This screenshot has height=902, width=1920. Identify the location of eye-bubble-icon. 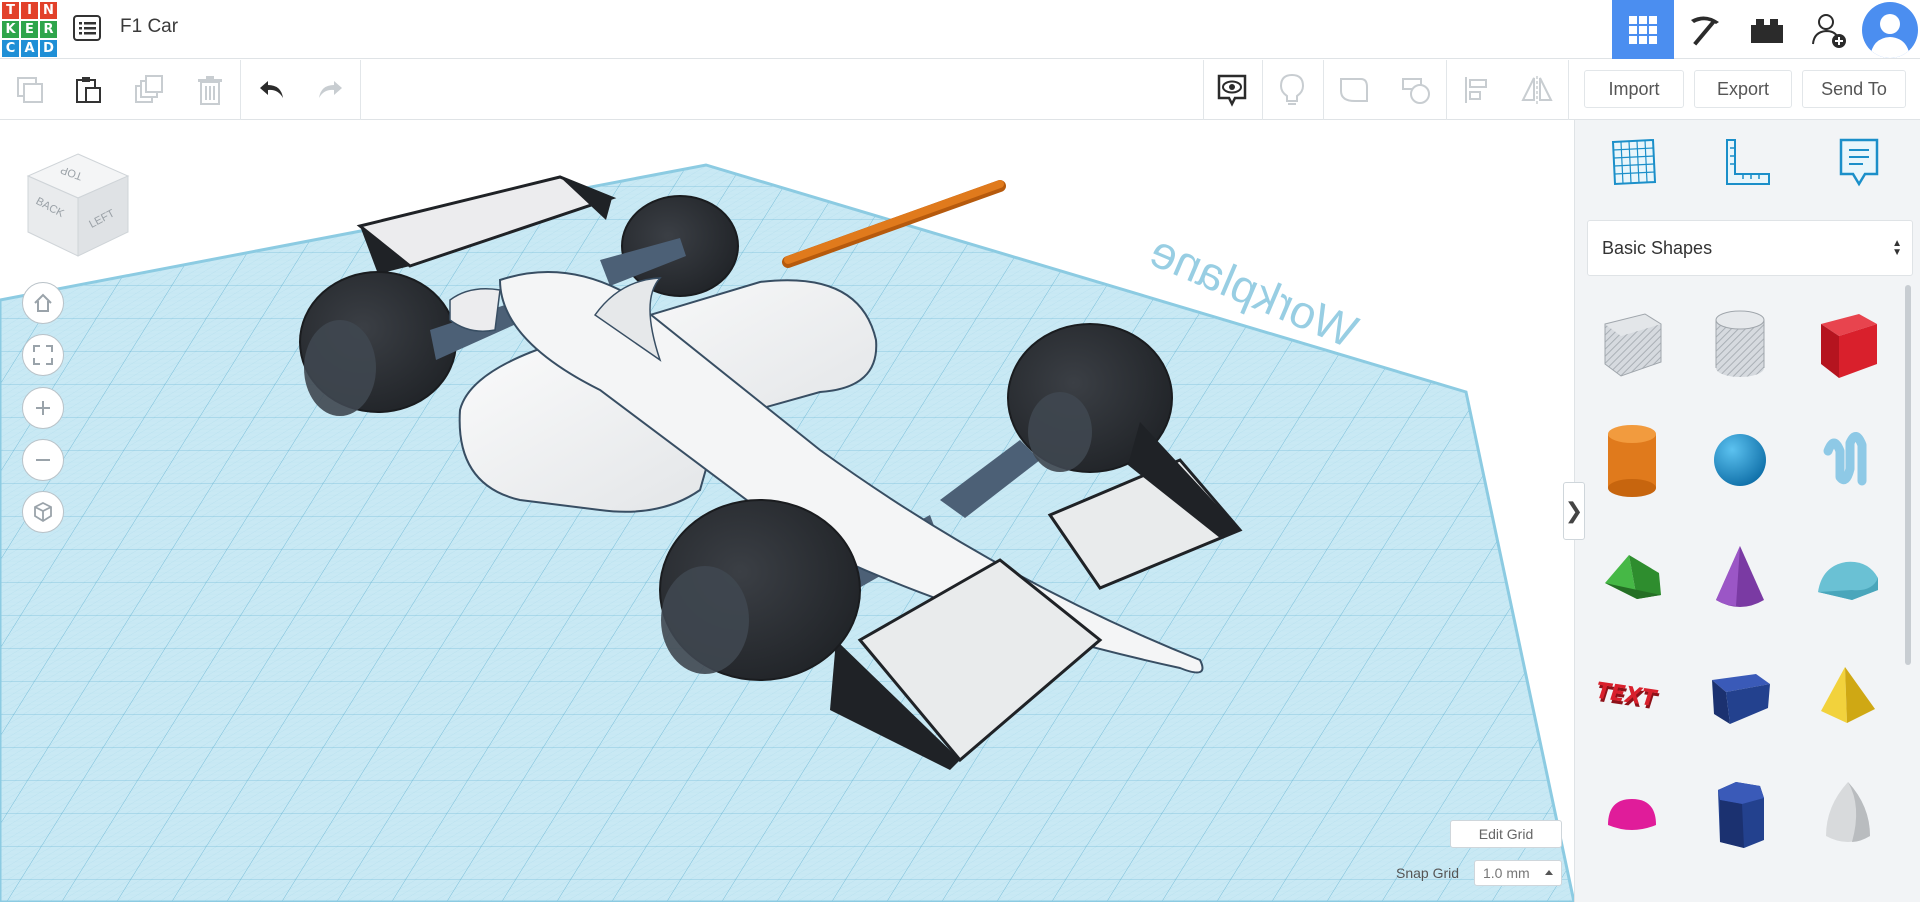
(1232, 90).